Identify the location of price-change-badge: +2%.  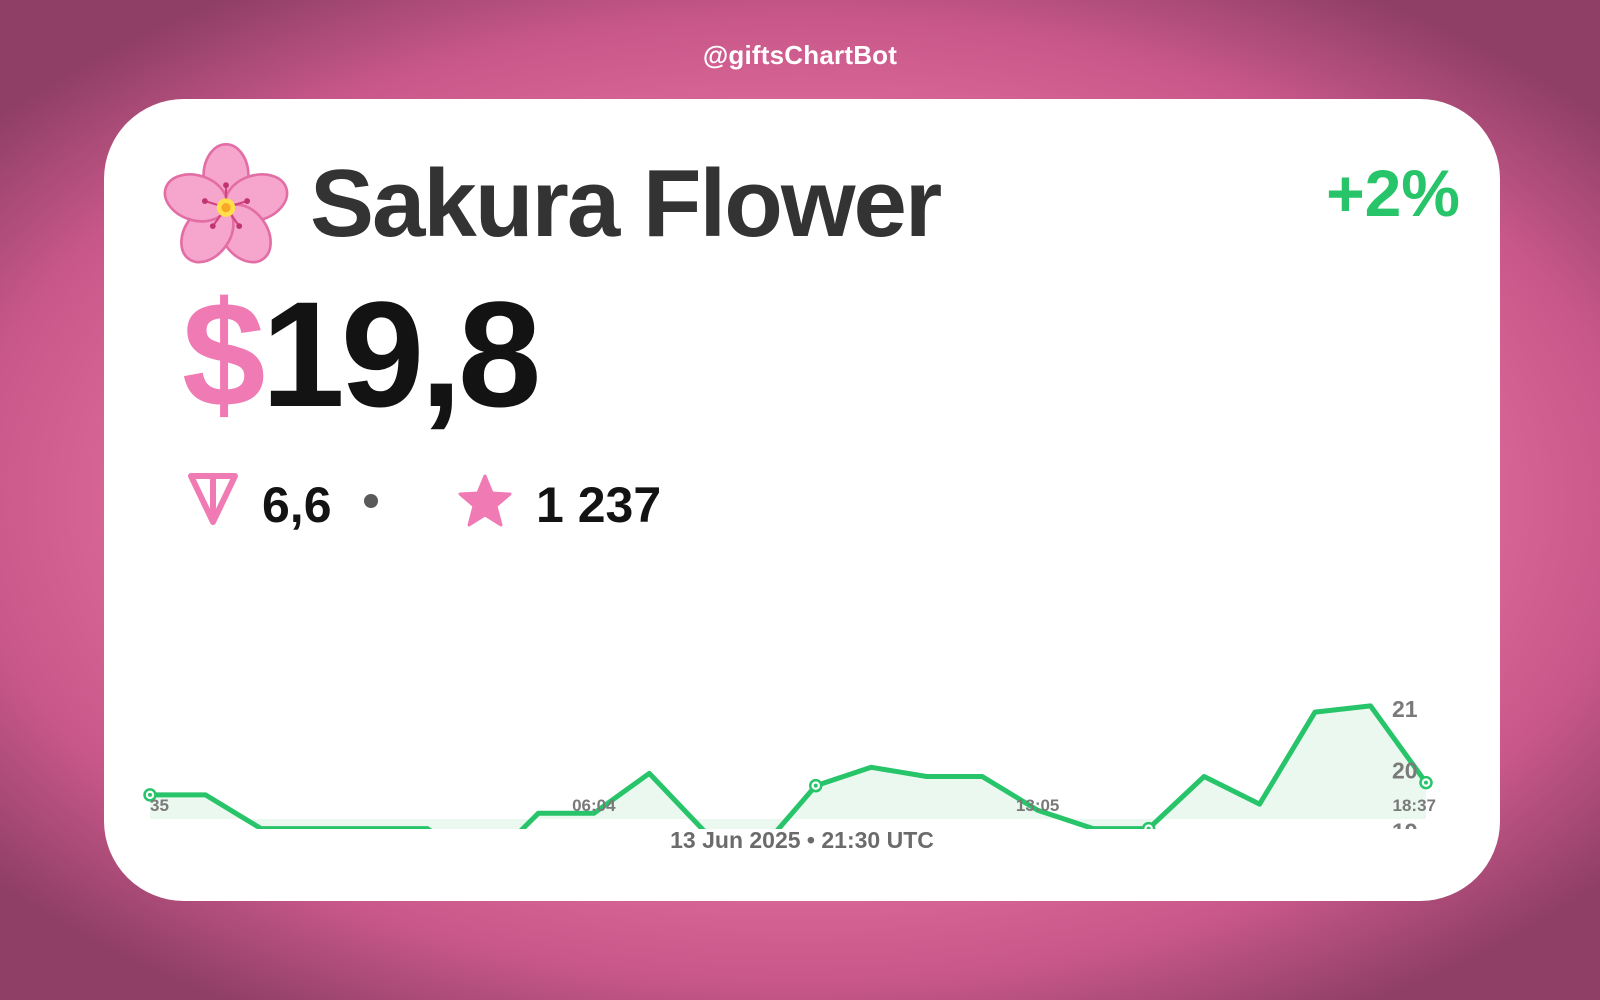
(1393, 193).